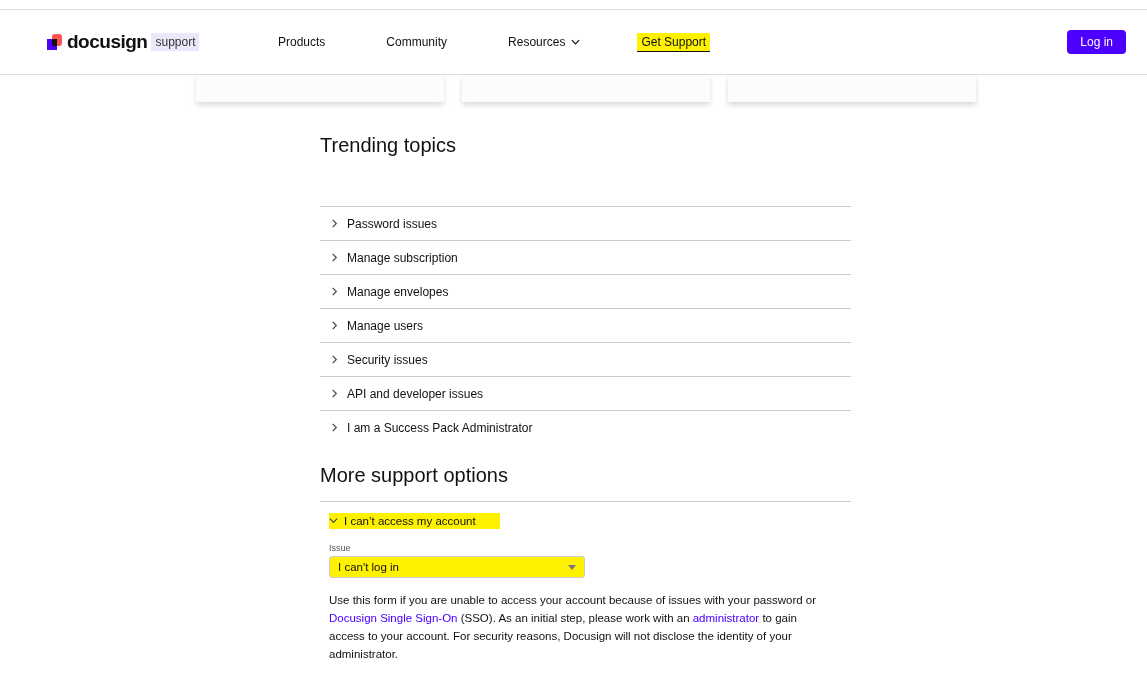  I want to click on nav-link: Get Support, so click(674, 42).